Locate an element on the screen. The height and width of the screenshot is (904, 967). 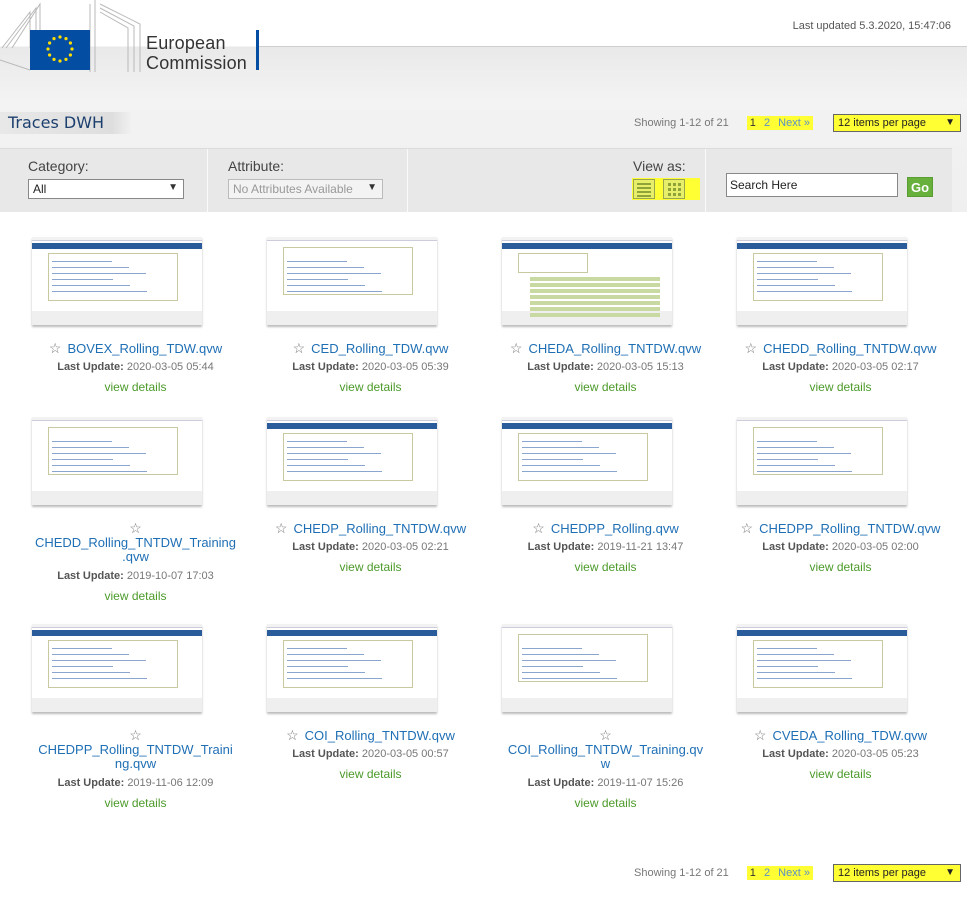
last-update-row: Last Update: 2019-11-06 12:09 is located at coordinates (135, 783).